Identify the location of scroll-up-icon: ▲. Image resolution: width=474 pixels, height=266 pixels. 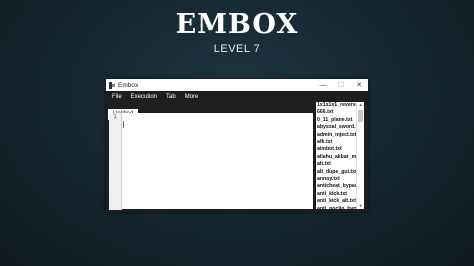
(360, 105).